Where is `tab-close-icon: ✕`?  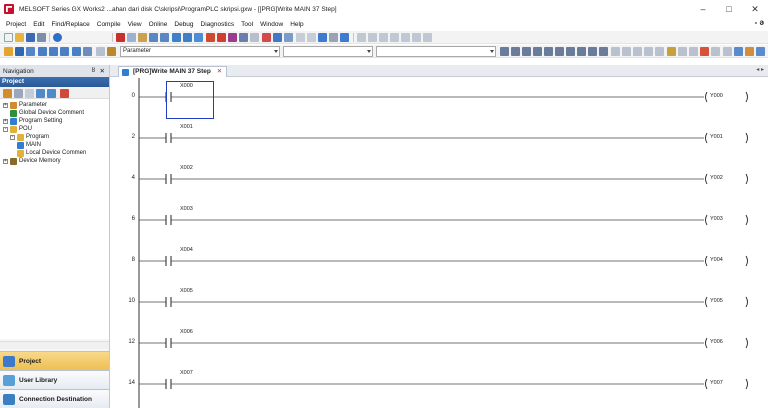 tab-close-icon: ✕ is located at coordinates (219, 72).